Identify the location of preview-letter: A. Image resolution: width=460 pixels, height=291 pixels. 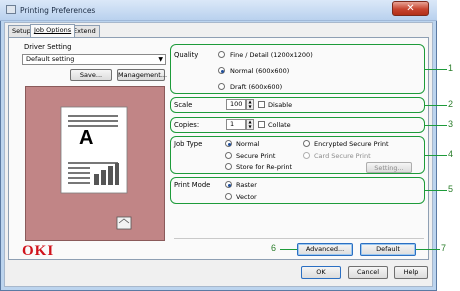
(86, 138).